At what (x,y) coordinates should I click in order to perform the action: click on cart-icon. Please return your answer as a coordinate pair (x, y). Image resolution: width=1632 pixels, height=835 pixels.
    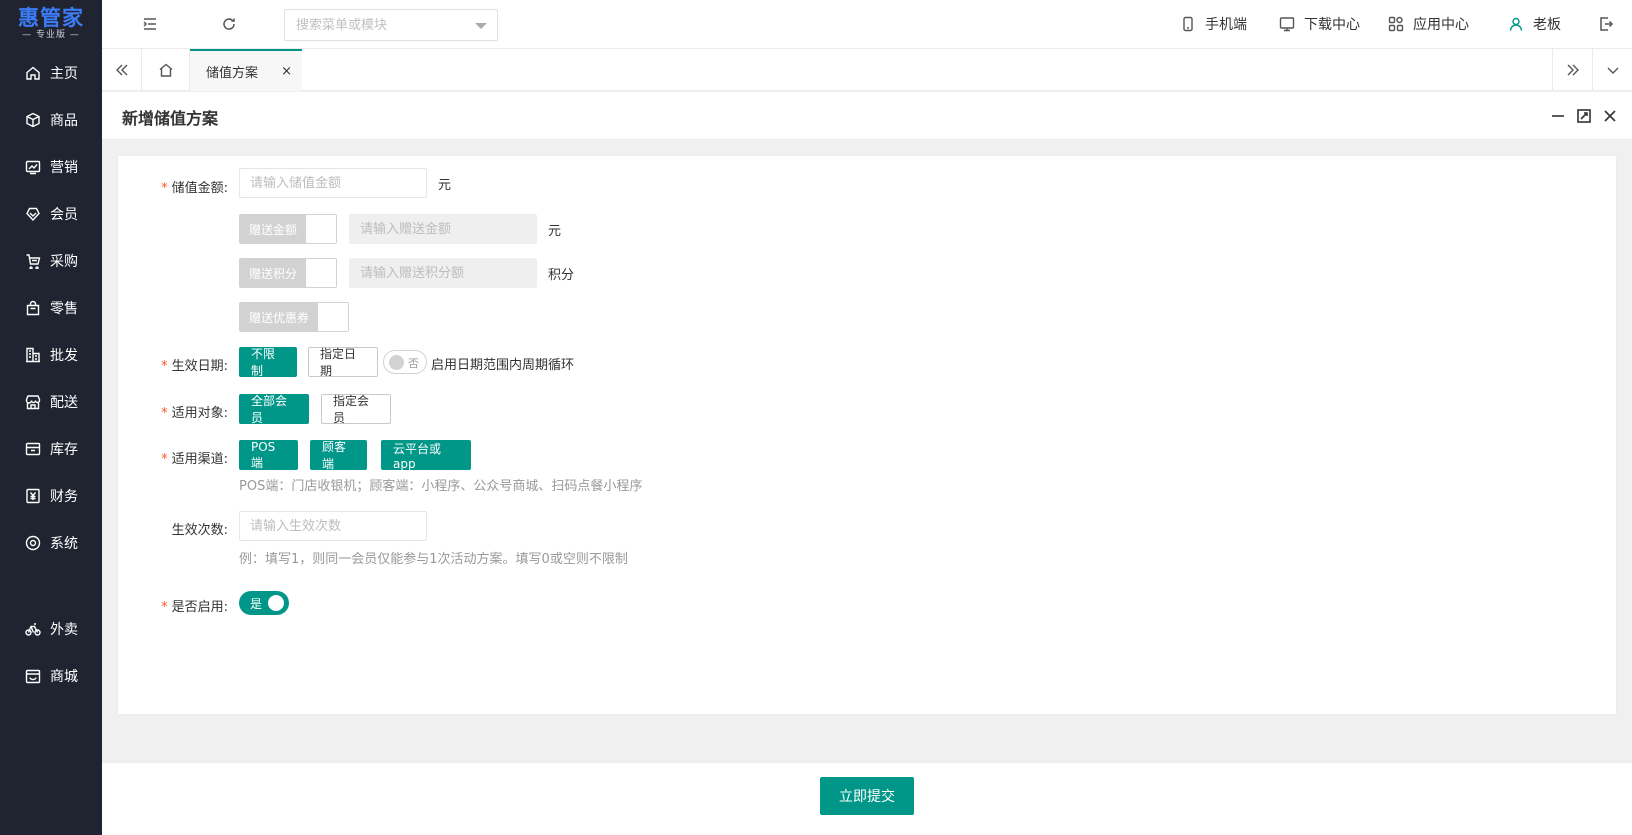
    Looking at the image, I should click on (33, 261).